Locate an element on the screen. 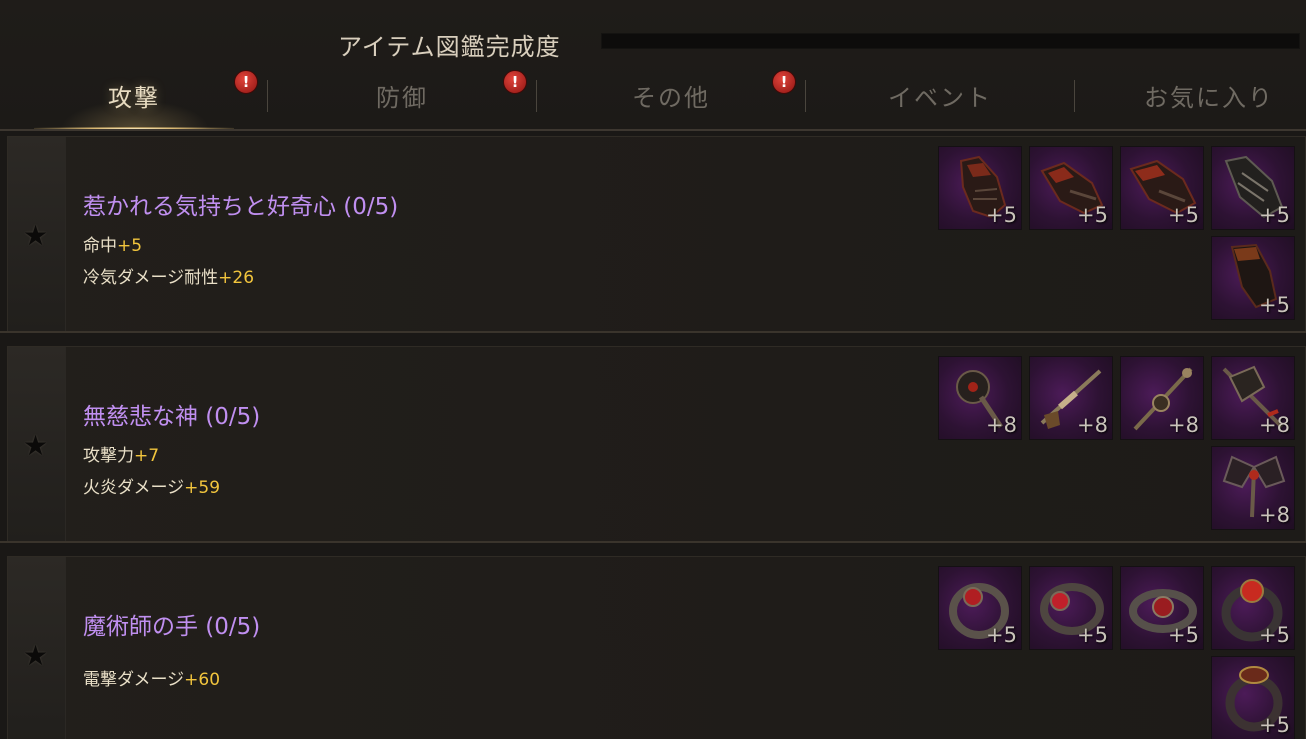 This screenshot has width=1306, height=739. tab-event: イベント is located at coordinates (940, 100).